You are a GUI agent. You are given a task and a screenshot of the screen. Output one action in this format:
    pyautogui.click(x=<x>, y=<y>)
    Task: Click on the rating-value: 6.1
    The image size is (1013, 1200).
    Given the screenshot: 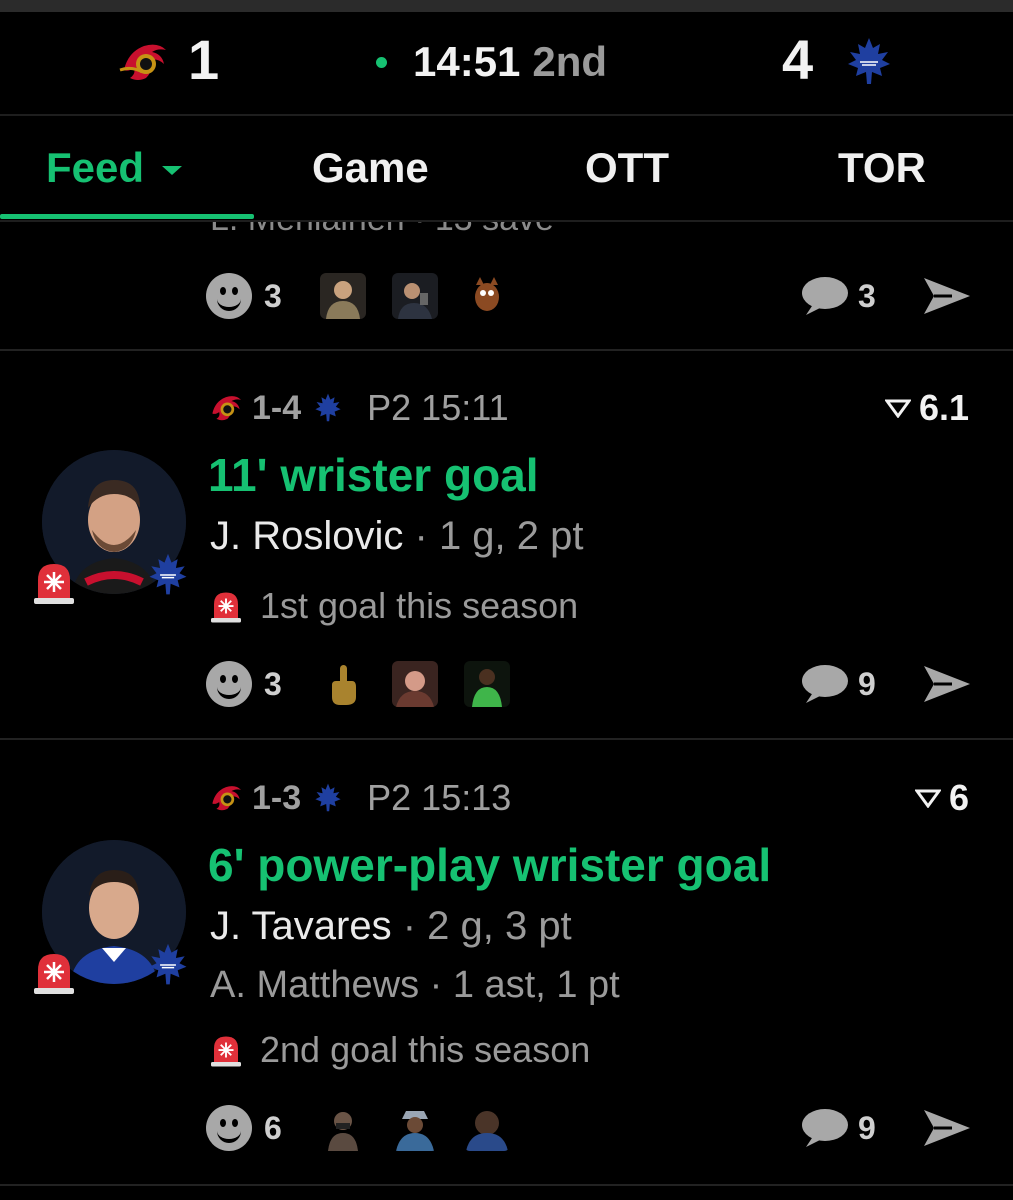 What is the action you would take?
    pyautogui.click(x=943, y=407)
    